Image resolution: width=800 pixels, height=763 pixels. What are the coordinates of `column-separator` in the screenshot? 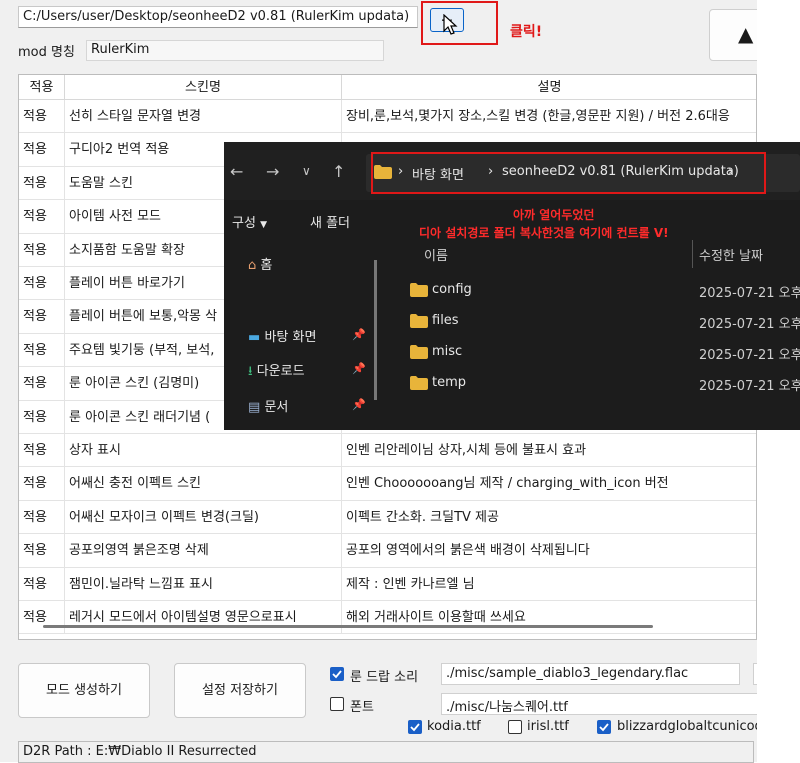 It's located at (692, 254).